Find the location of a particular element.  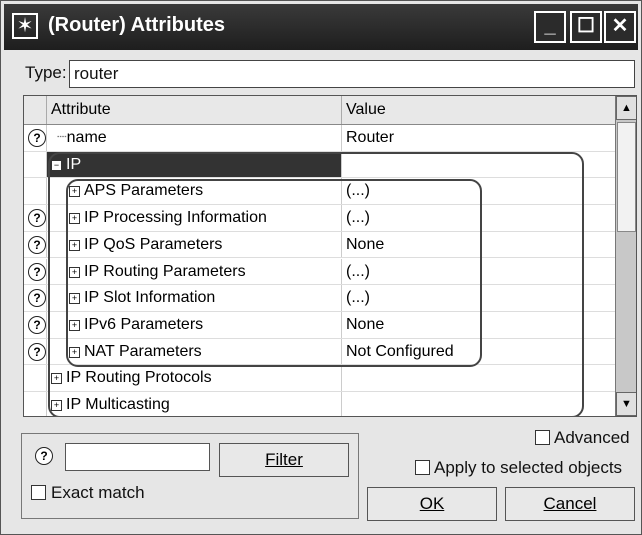

minimize-button: _ is located at coordinates (550, 27).